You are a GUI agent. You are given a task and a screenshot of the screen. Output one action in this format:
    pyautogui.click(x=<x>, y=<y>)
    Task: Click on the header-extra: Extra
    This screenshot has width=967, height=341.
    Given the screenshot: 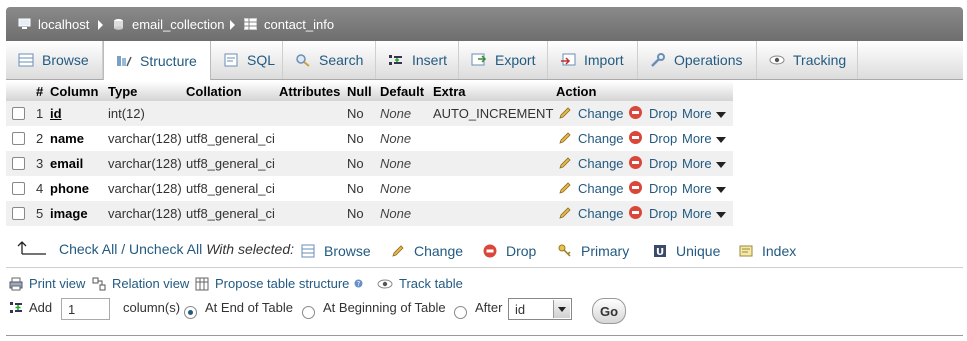 What is the action you would take?
    pyautogui.click(x=449, y=91)
    